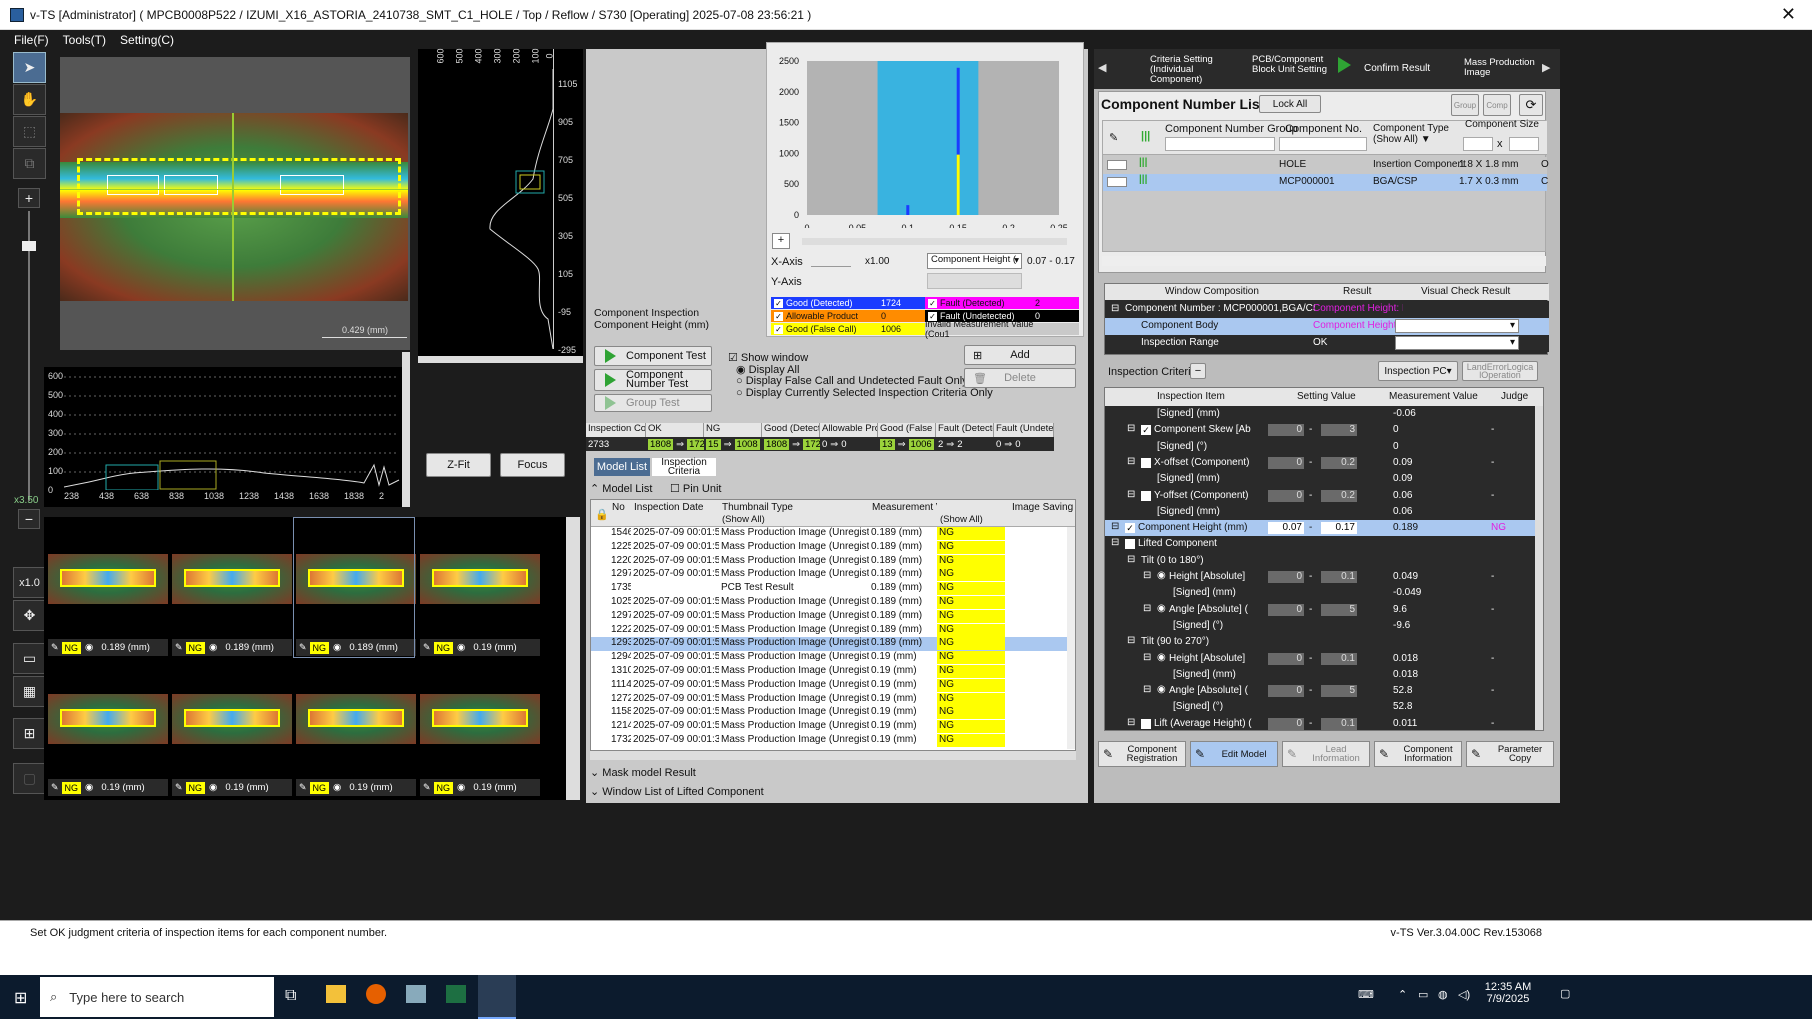 The width and height of the screenshot is (1812, 1019). Describe the element at coordinates (1002, 303) in the screenshot. I see `legend-item: ✓ Fault (Detected) 2` at that location.